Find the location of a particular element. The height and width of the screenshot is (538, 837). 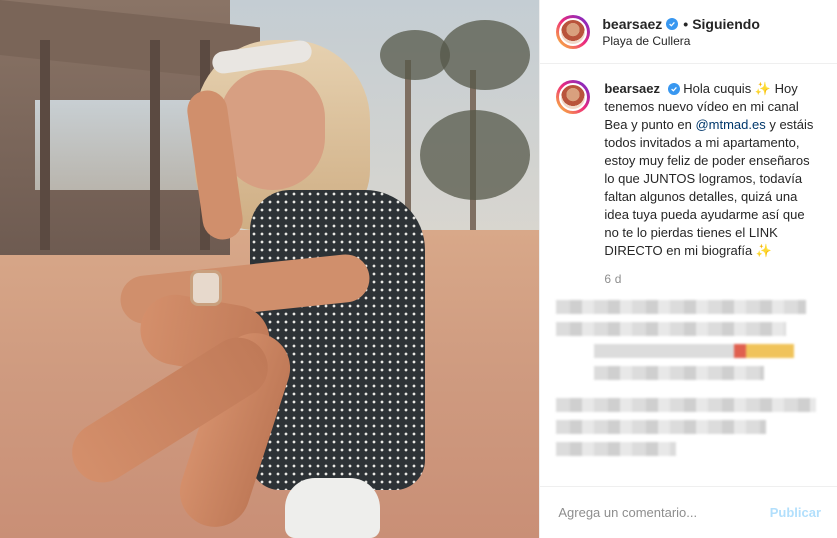

header-text: bearsaez • Siguiendo Playa de Cullera is located at coordinates (681, 32).